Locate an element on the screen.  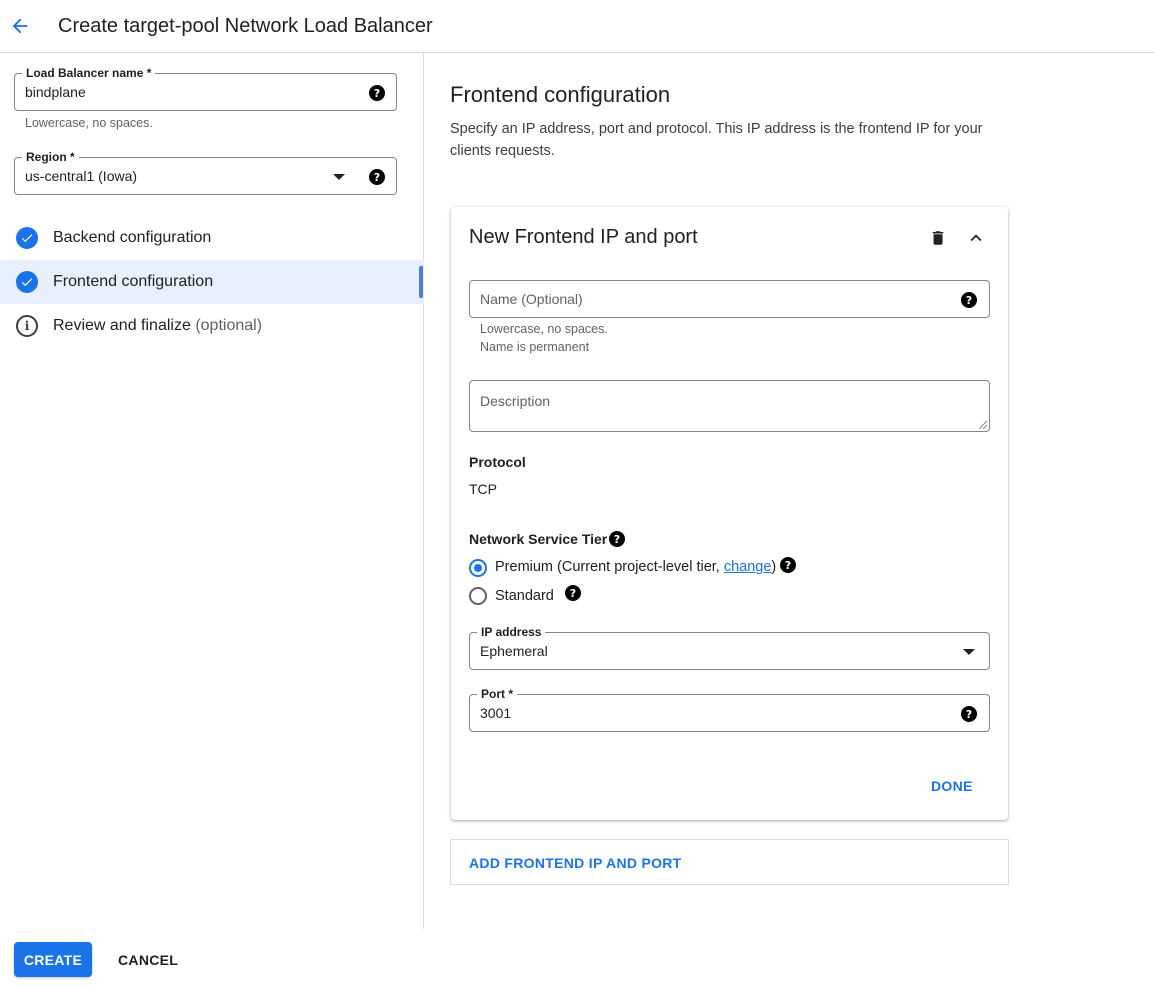
create-button: CREATE is located at coordinates (53, 959).